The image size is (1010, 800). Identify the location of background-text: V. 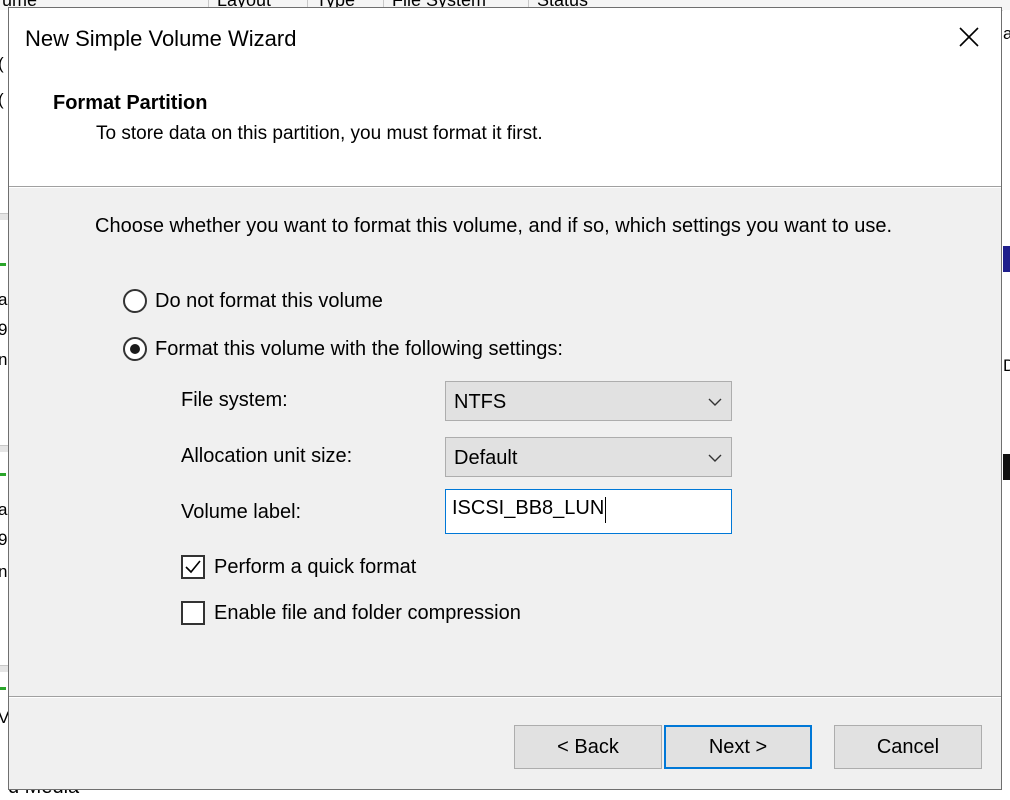
(4, 717).